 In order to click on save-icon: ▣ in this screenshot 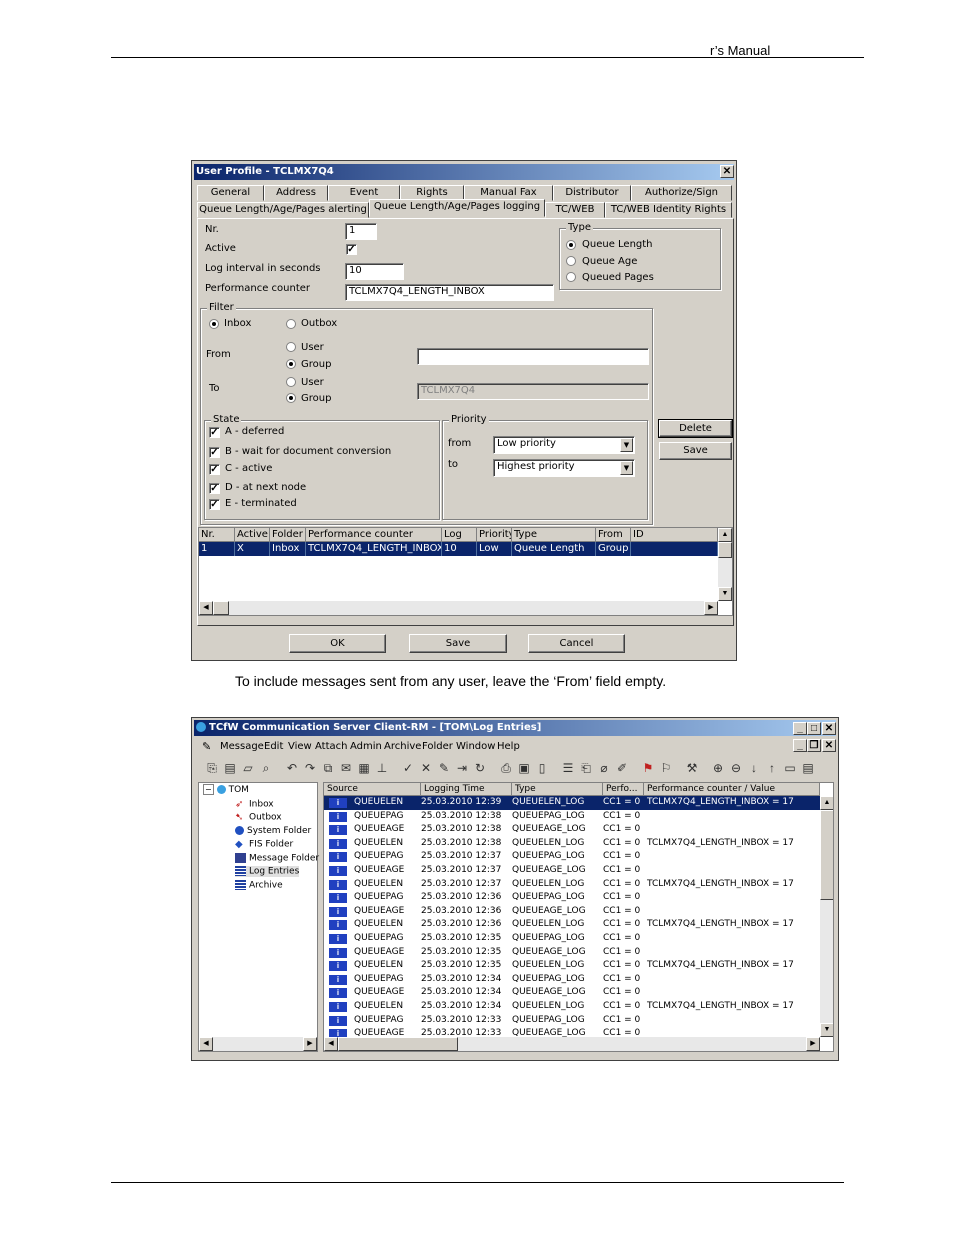, I will do `click(524, 768)`.